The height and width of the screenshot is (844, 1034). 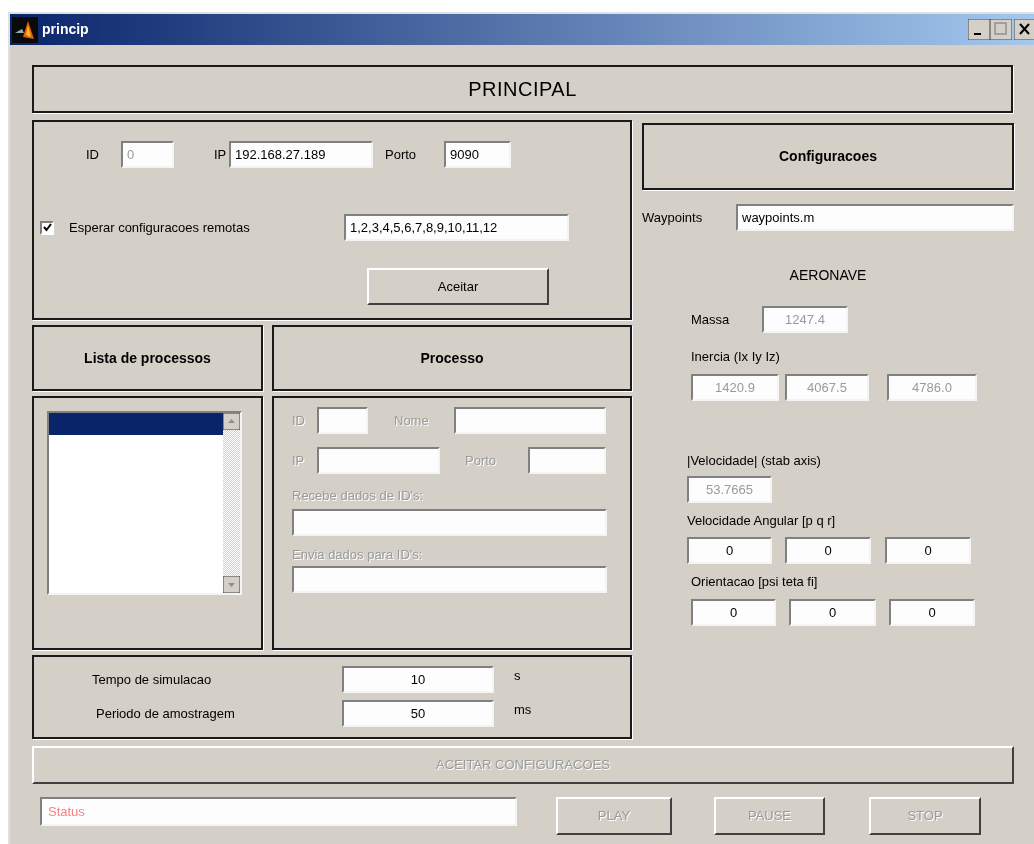 What do you see at coordinates (165, 713) in the screenshot?
I see `field-label: Periodo de amostragem` at bounding box center [165, 713].